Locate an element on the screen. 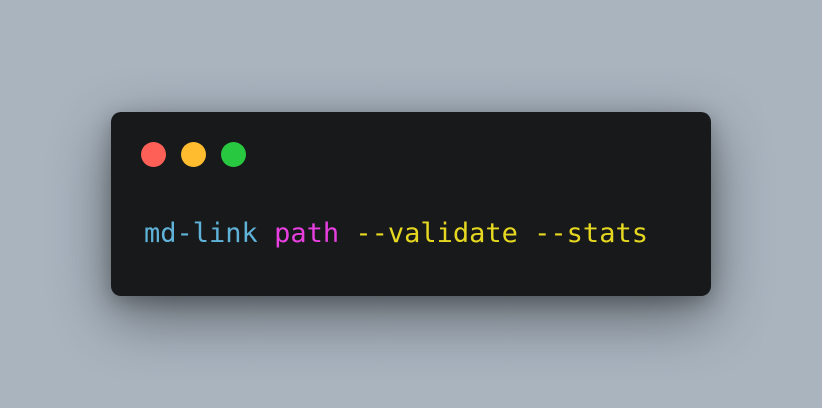  minimize-button is located at coordinates (193, 154).